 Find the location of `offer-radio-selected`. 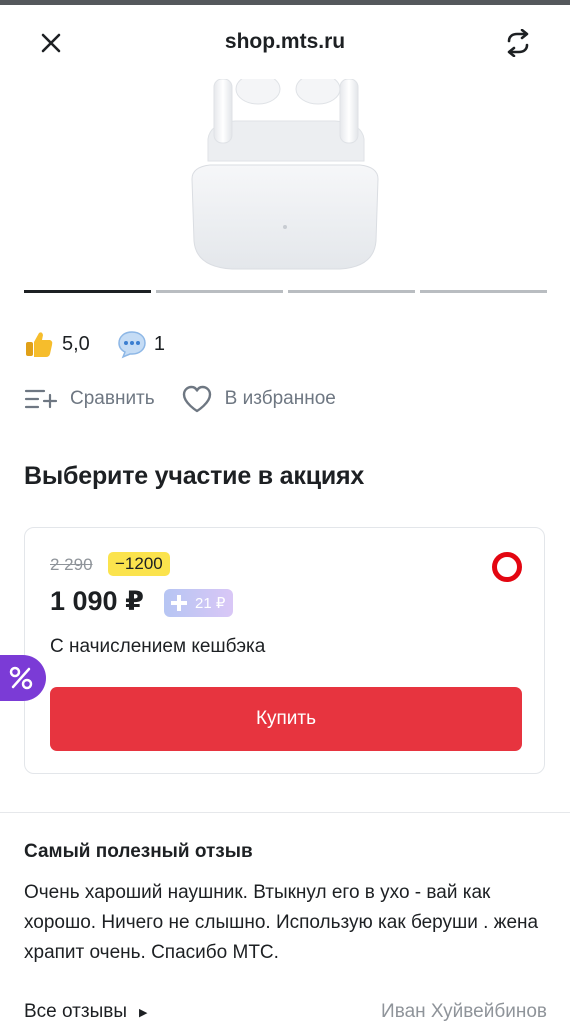

offer-radio-selected is located at coordinates (507, 567).